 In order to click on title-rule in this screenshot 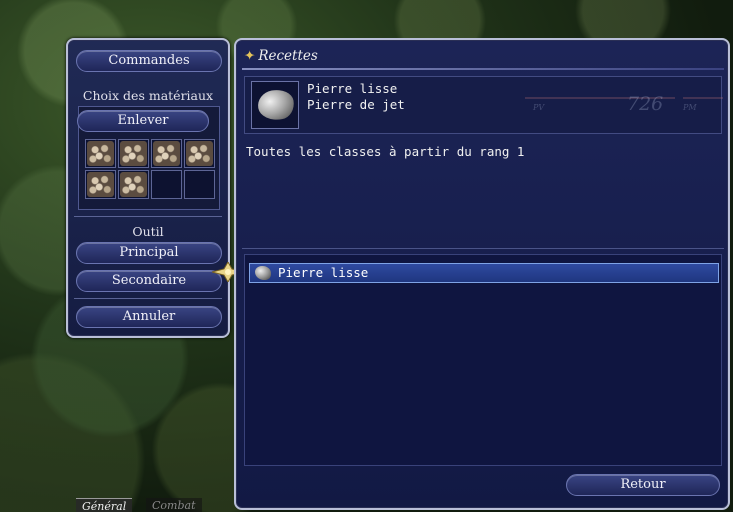, I will do `click(483, 69)`.